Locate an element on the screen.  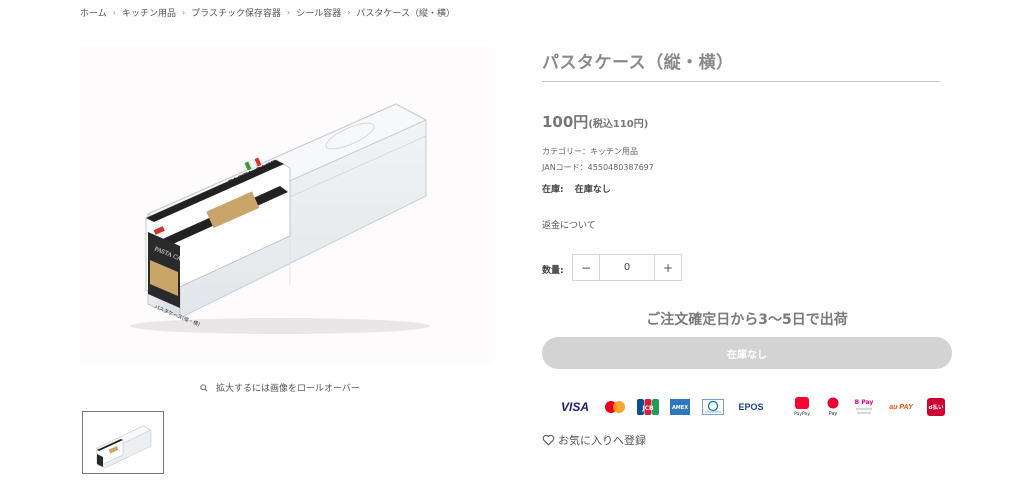
add-to-favorites-button: お気に入りへ登録 is located at coordinates (594, 440).